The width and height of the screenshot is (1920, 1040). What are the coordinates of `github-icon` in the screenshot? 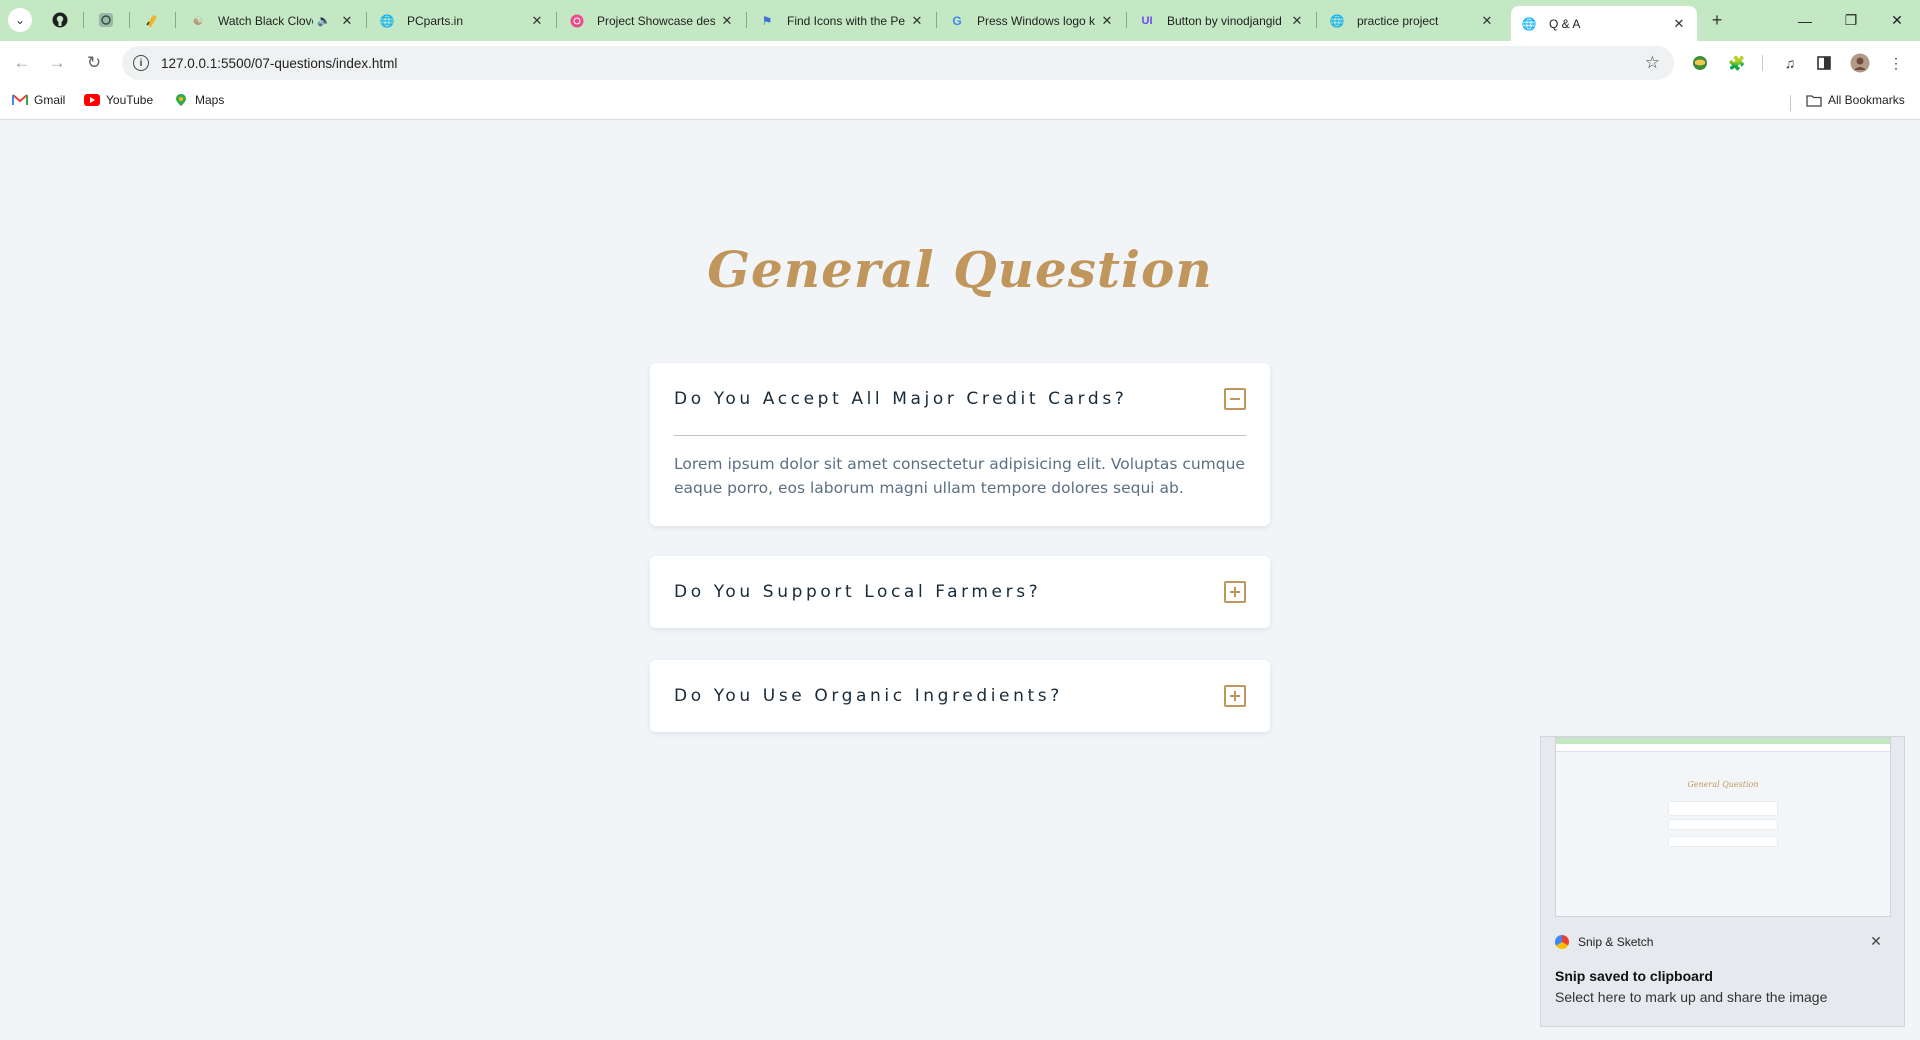 It's located at (60, 20).